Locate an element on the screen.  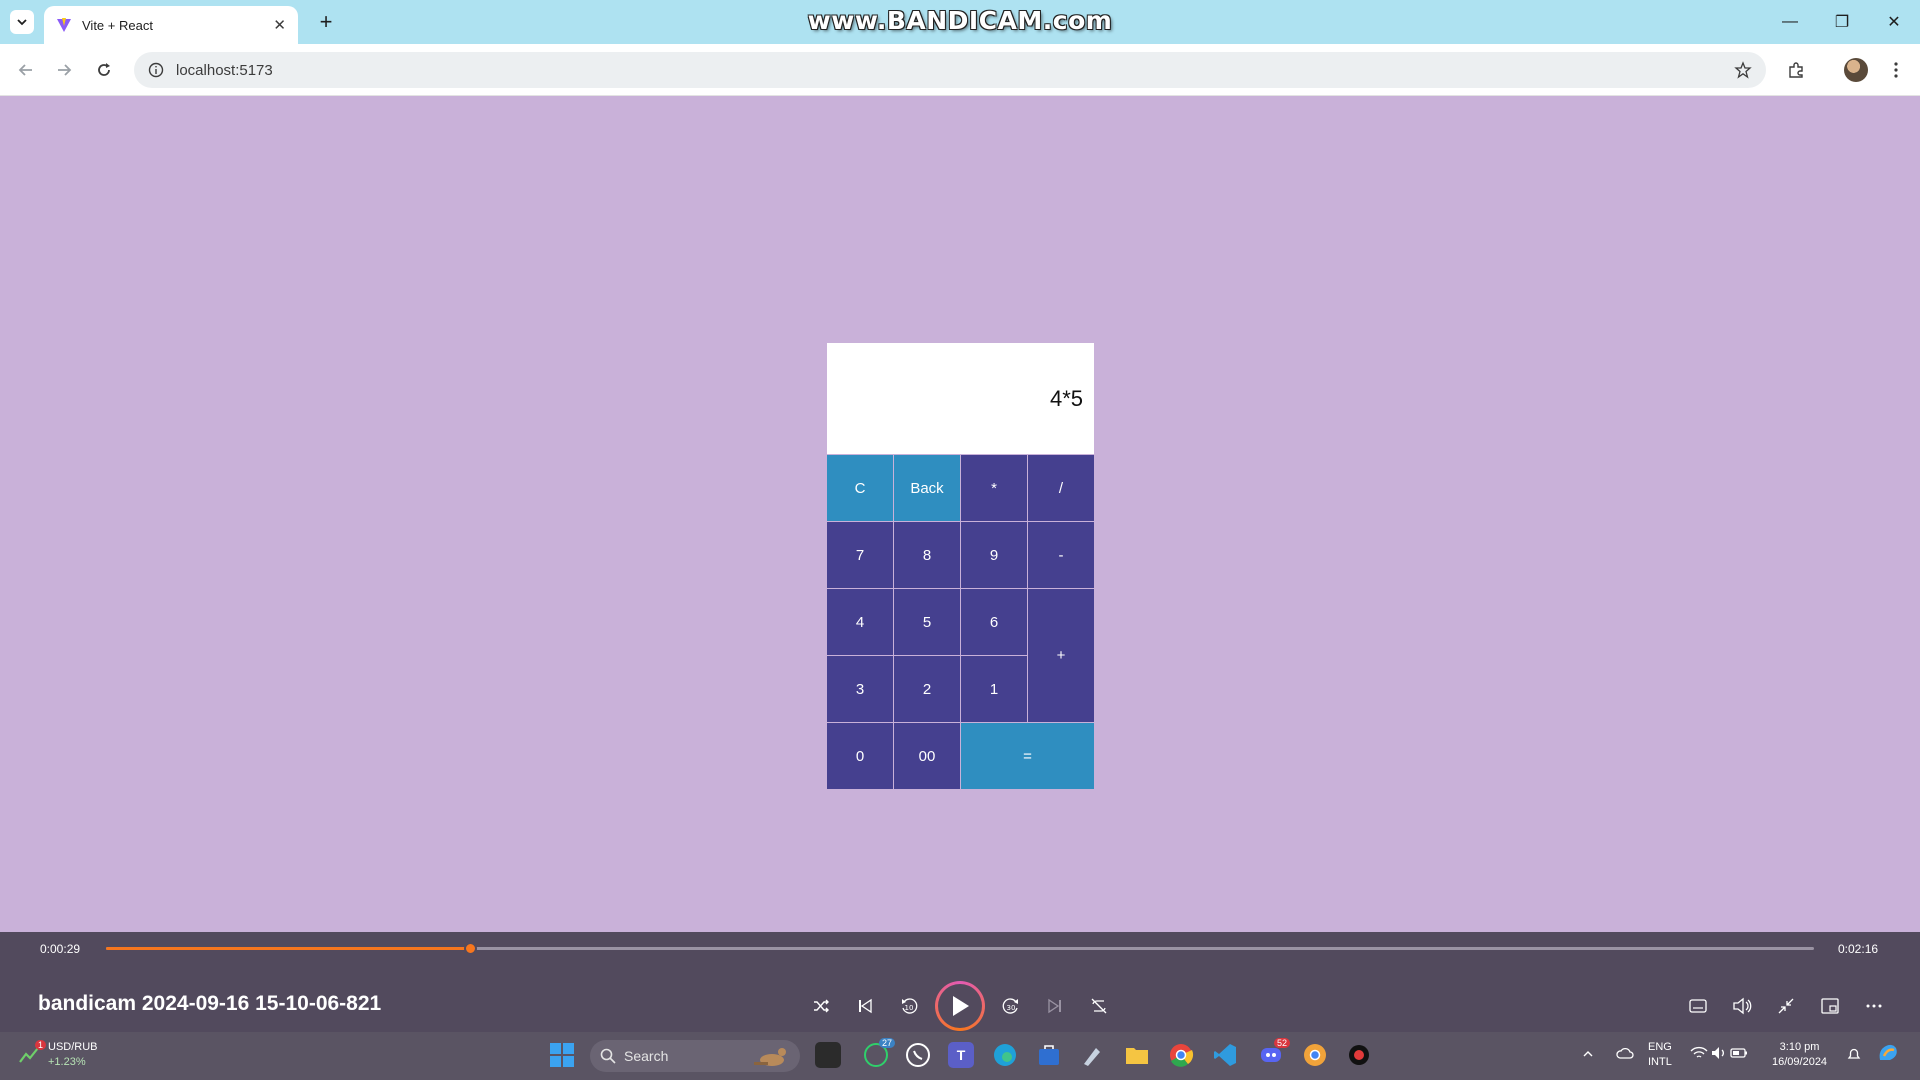
language-indicator: ENG INTL is located at coordinates (1660, 1055).